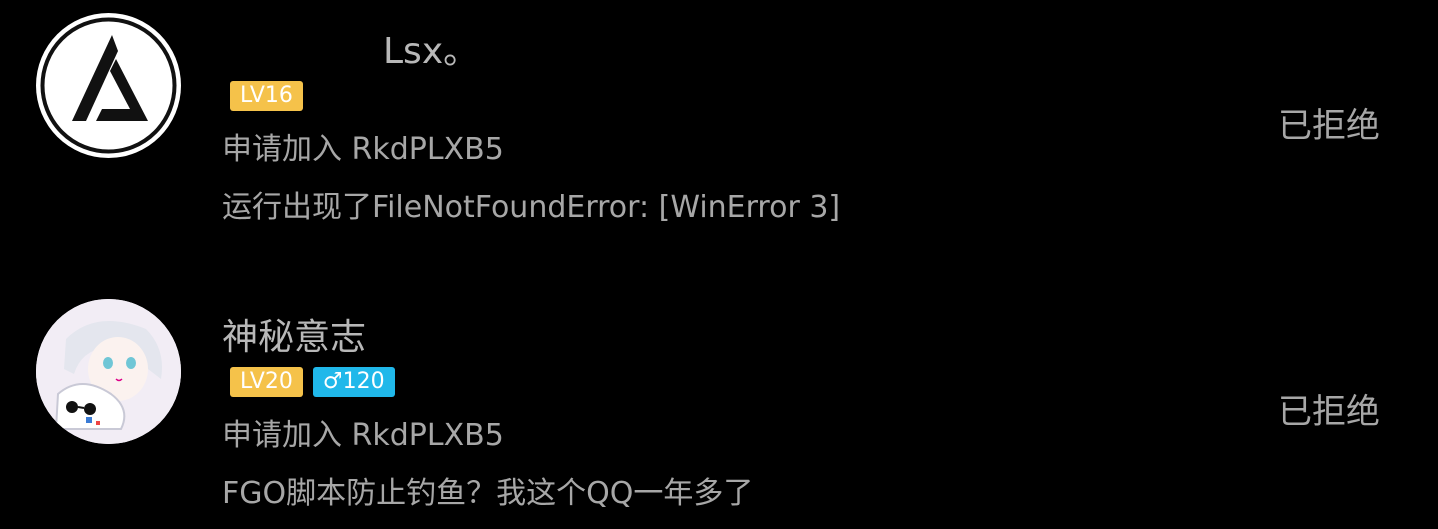 This screenshot has height=529, width=1438. I want to click on linkin-park-logo-icon, so click(108, 85).